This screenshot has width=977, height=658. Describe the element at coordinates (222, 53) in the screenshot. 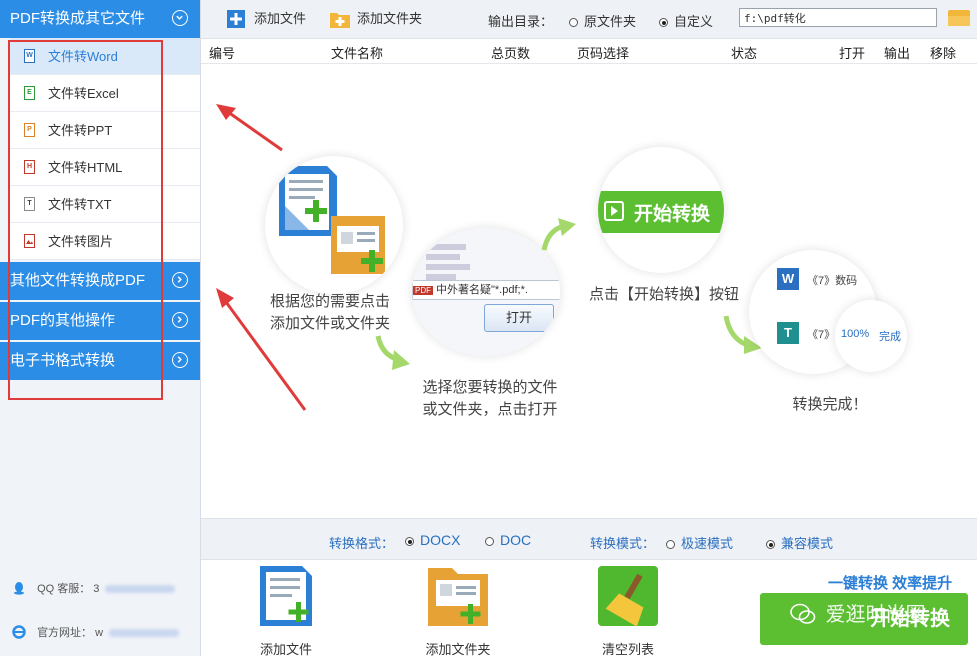

I see `column-header-index: 编号` at that location.